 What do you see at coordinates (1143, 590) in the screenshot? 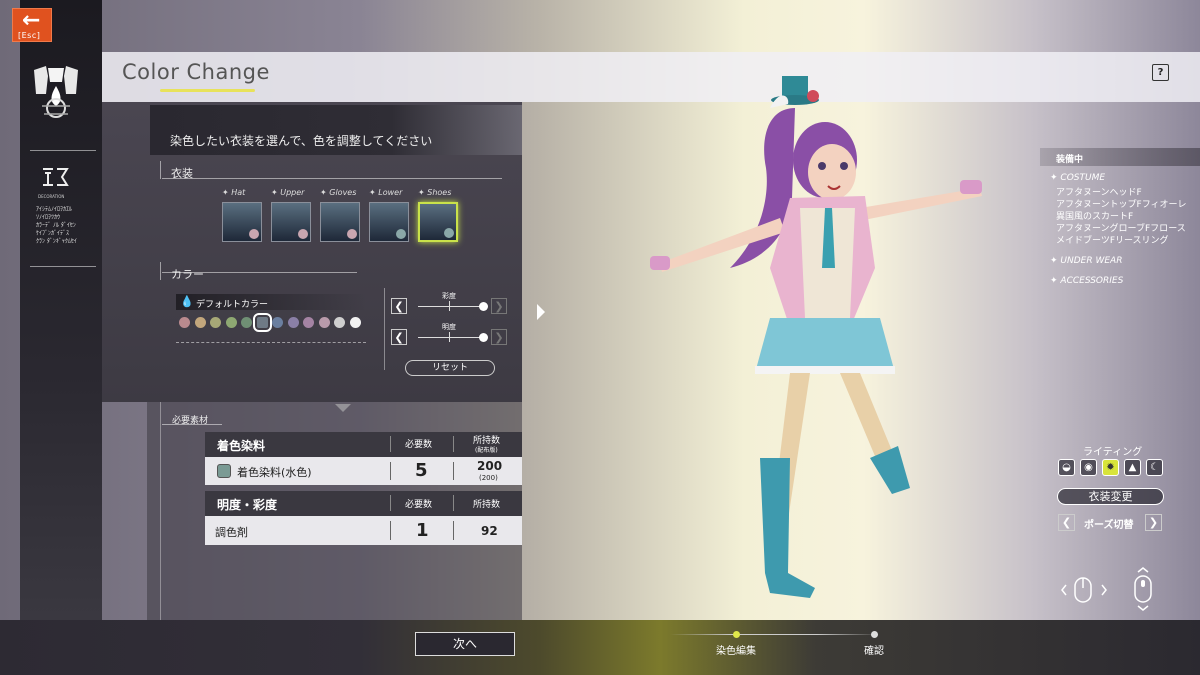
I see `mouse-zoom-icon` at bounding box center [1143, 590].